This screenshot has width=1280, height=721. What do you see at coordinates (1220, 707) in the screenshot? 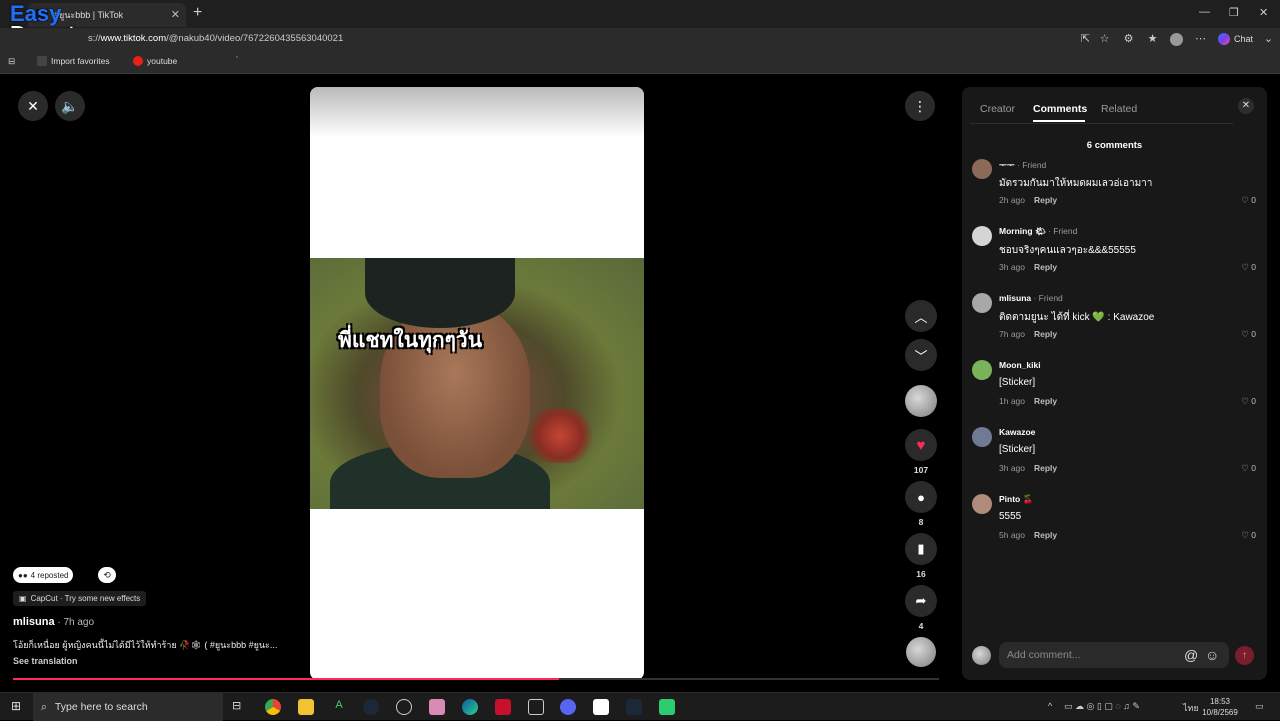
I see `taskbar-clock: 18:53 10/8/2569` at bounding box center [1220, 707].